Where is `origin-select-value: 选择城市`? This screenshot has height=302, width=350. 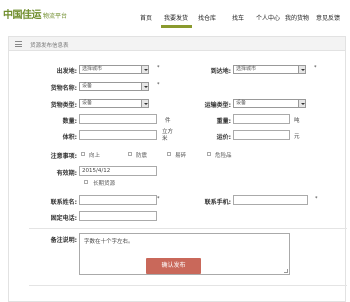 origin-select-value: 选择城市 is located at coordinates (92, 69).